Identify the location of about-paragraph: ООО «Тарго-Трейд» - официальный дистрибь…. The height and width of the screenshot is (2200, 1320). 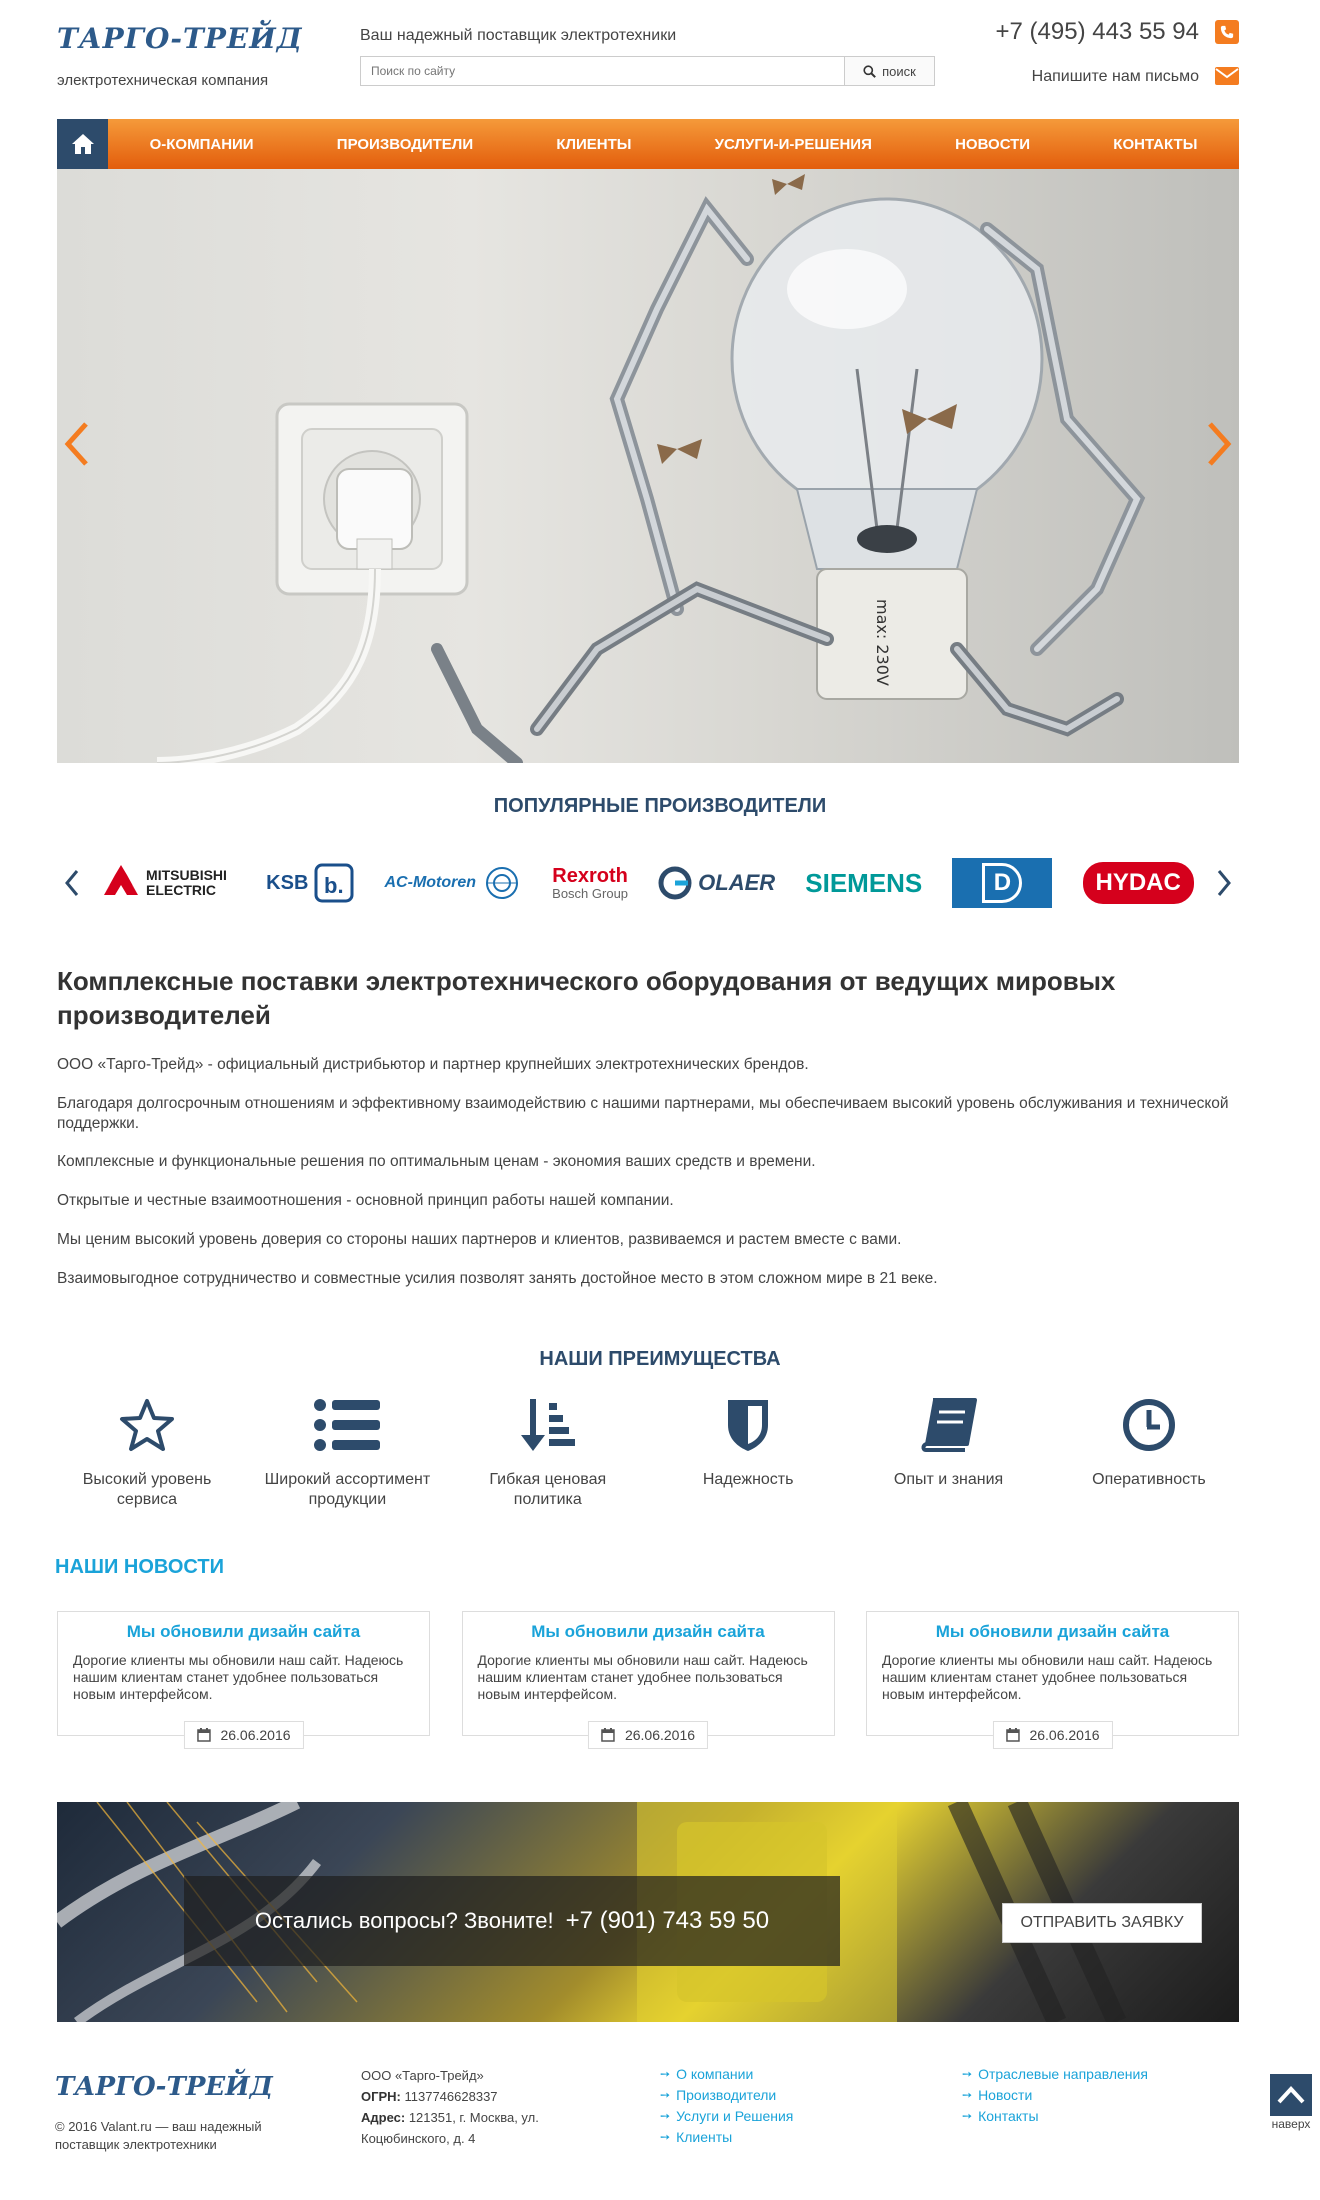
(433, 1064).